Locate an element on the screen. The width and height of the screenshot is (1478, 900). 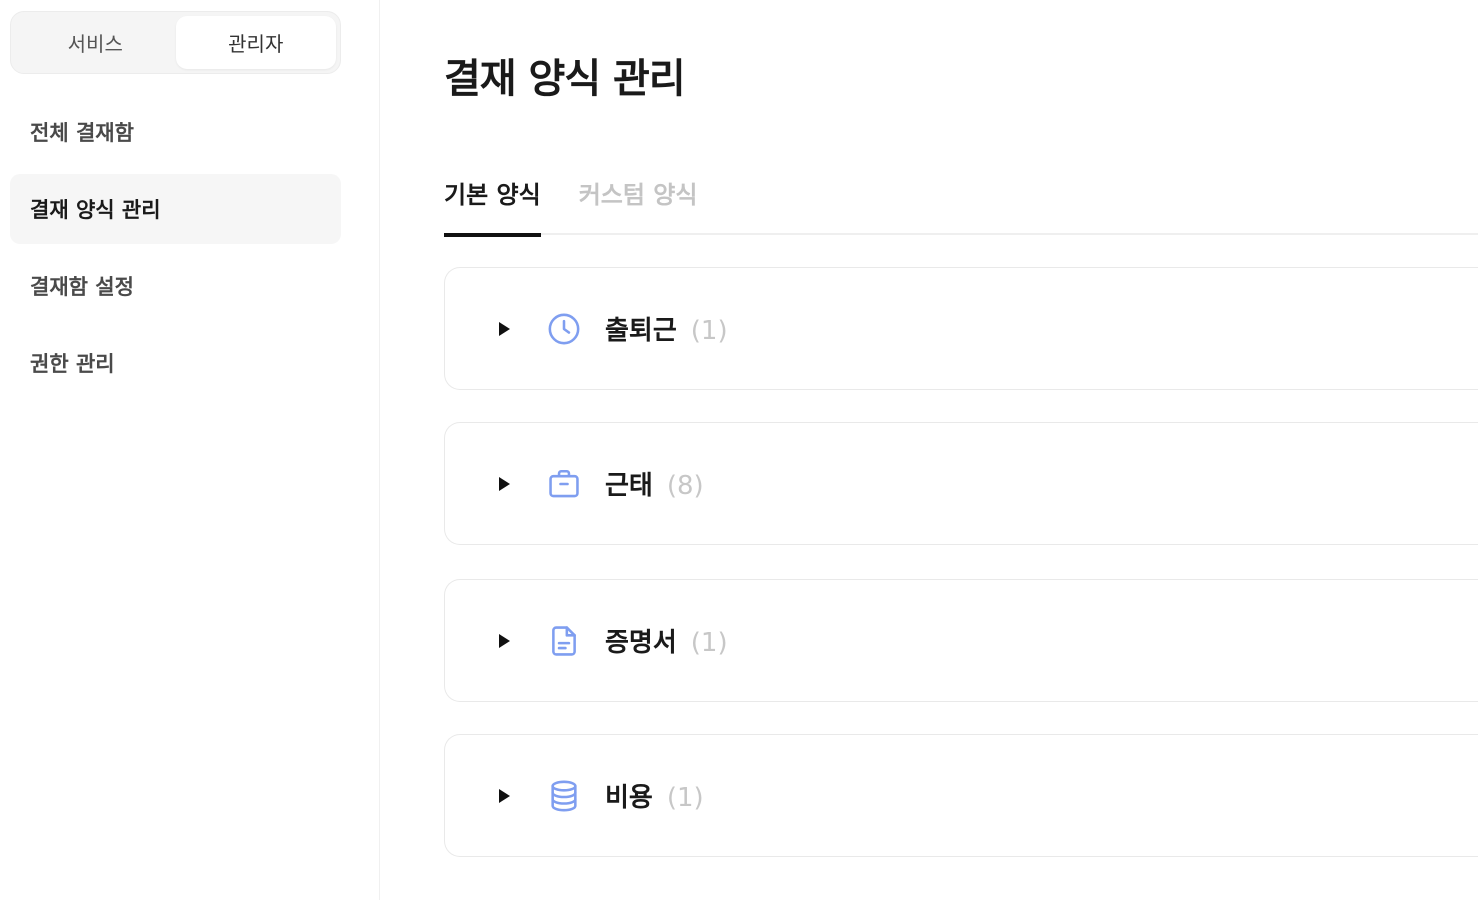
group-count: (8) is located at coordinates (685, 486).